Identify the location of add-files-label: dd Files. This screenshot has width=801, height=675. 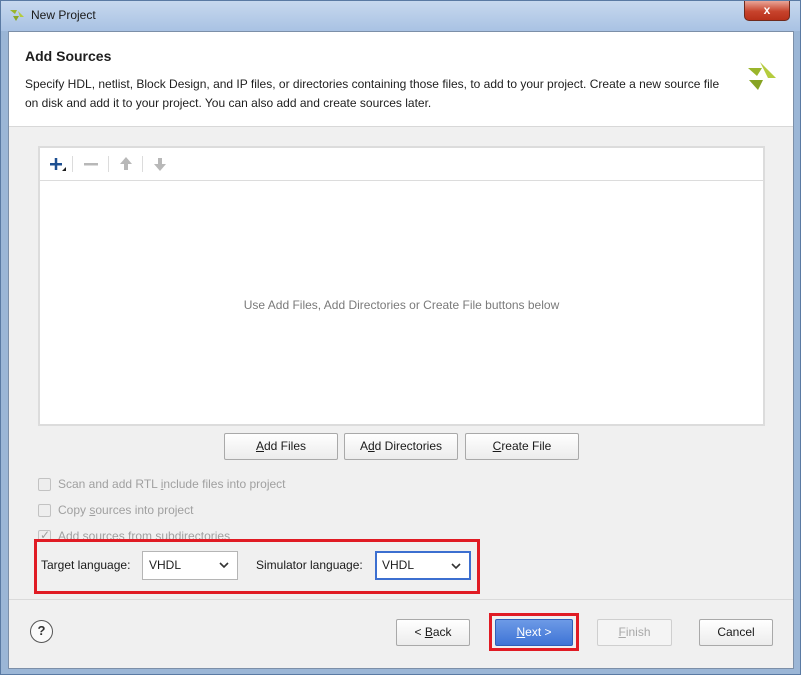
(285, 446).